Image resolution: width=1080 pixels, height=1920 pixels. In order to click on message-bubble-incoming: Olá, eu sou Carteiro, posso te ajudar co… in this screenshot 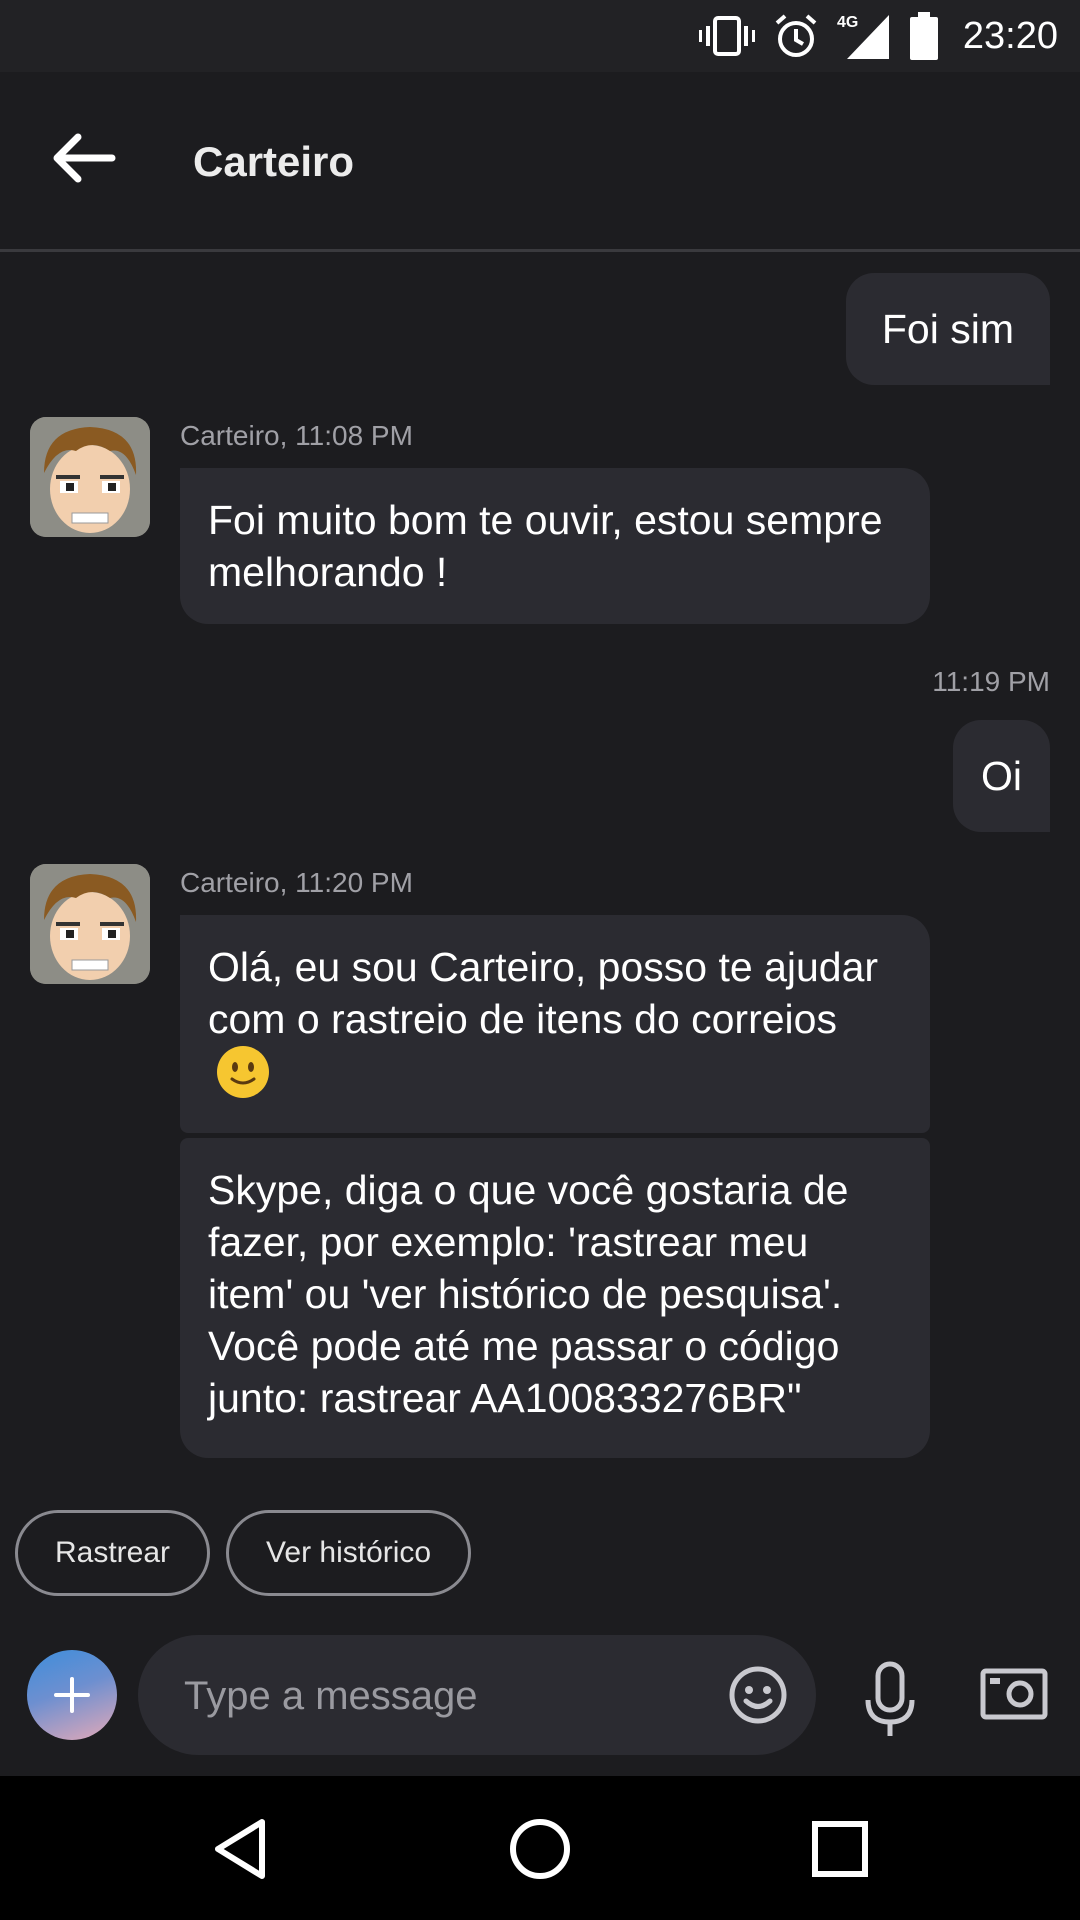, I will do `click(555, 1024)`.